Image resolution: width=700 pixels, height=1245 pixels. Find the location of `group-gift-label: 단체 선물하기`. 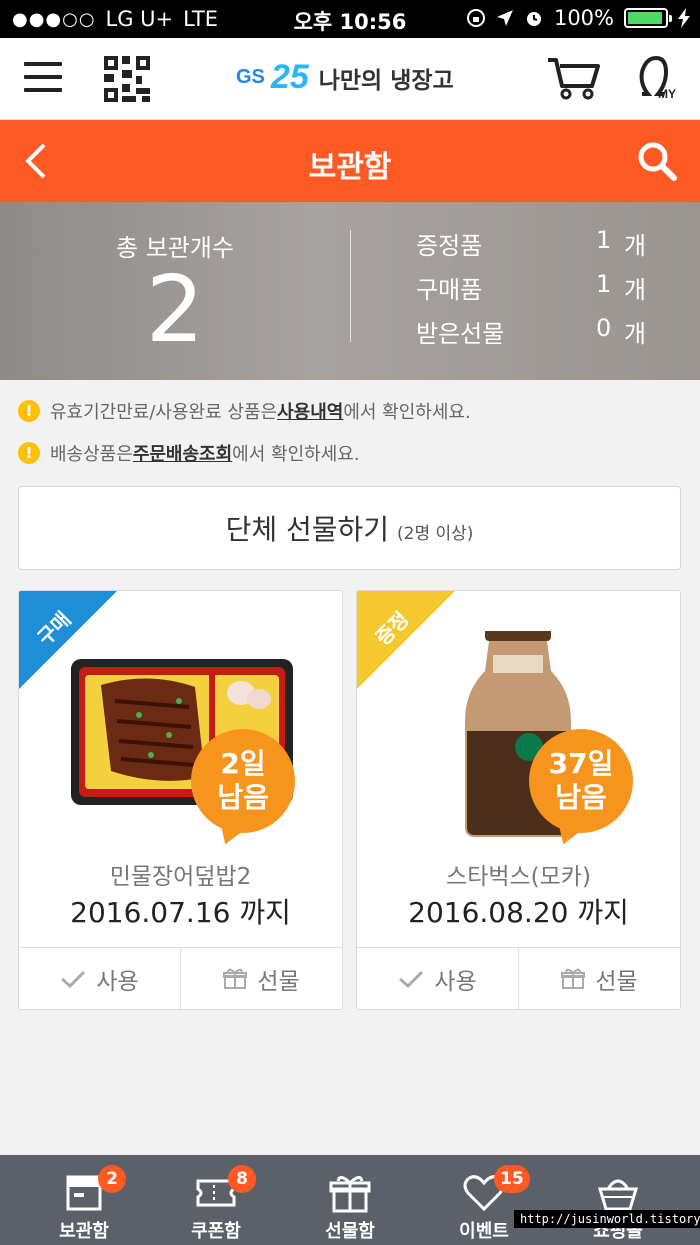

group-gift-label: 단체 선물하기 is located at coordinates (307, 529).